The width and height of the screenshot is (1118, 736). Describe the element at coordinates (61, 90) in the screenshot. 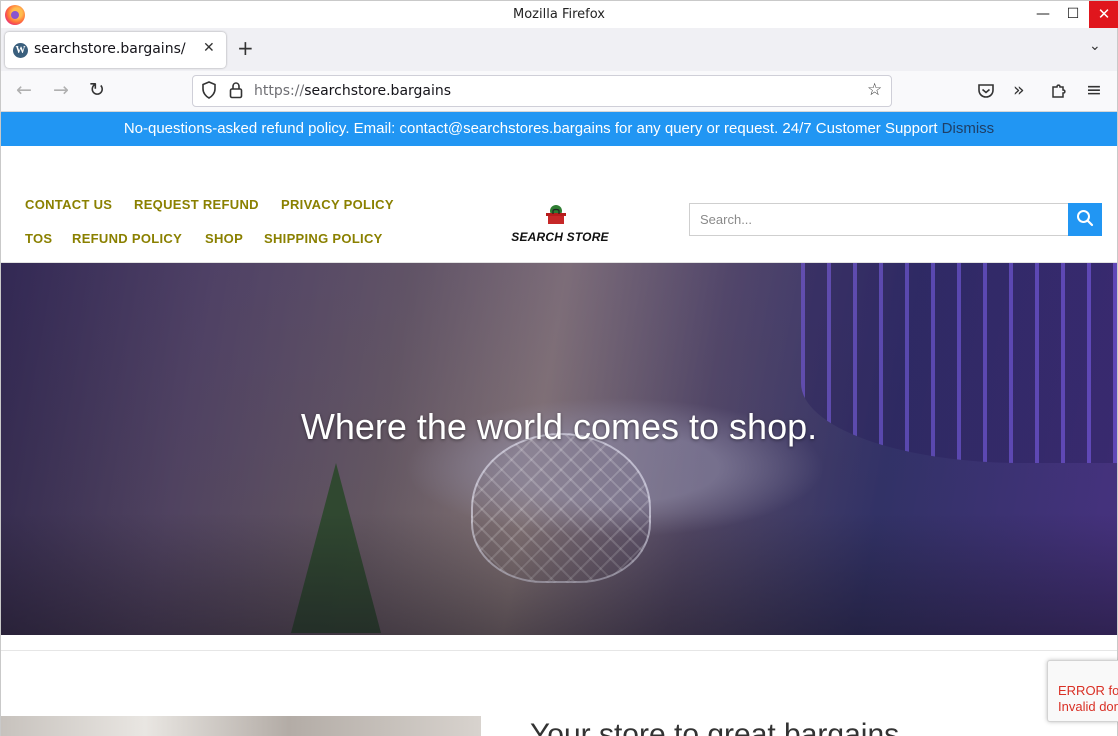

I see `forward-arrow-icon: →` at that location.